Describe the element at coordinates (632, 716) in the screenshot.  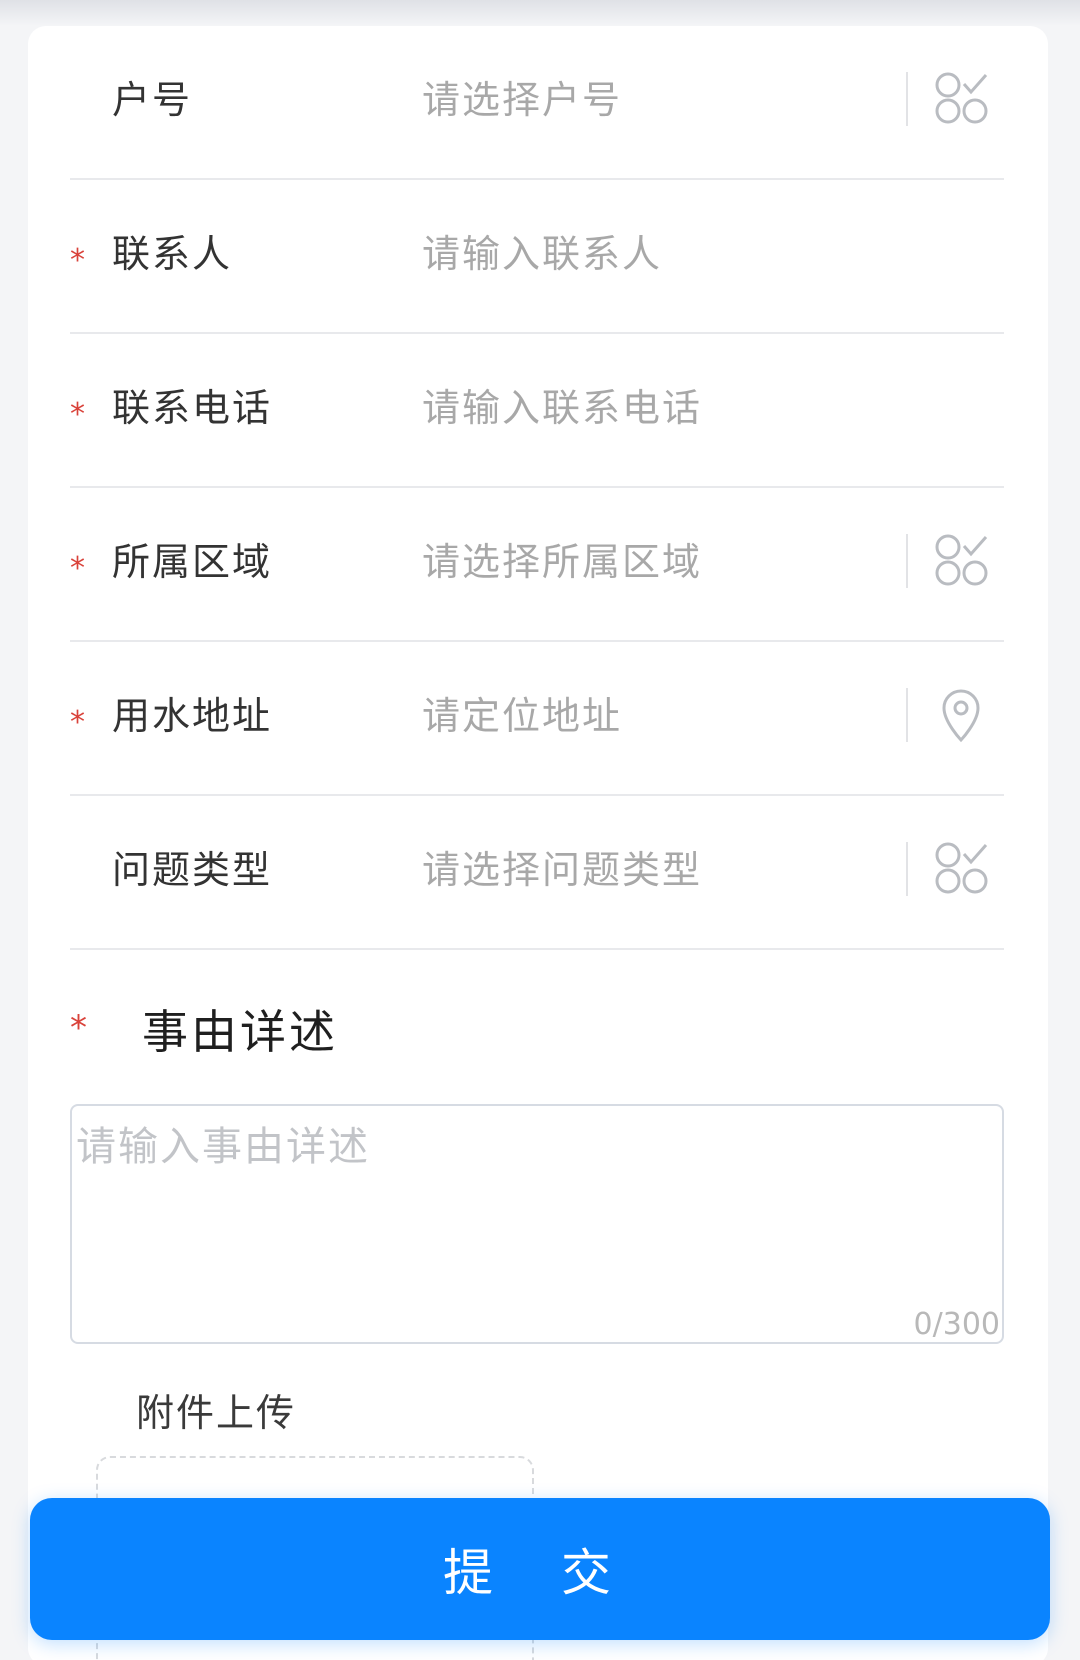
I see `address-input` at that location.